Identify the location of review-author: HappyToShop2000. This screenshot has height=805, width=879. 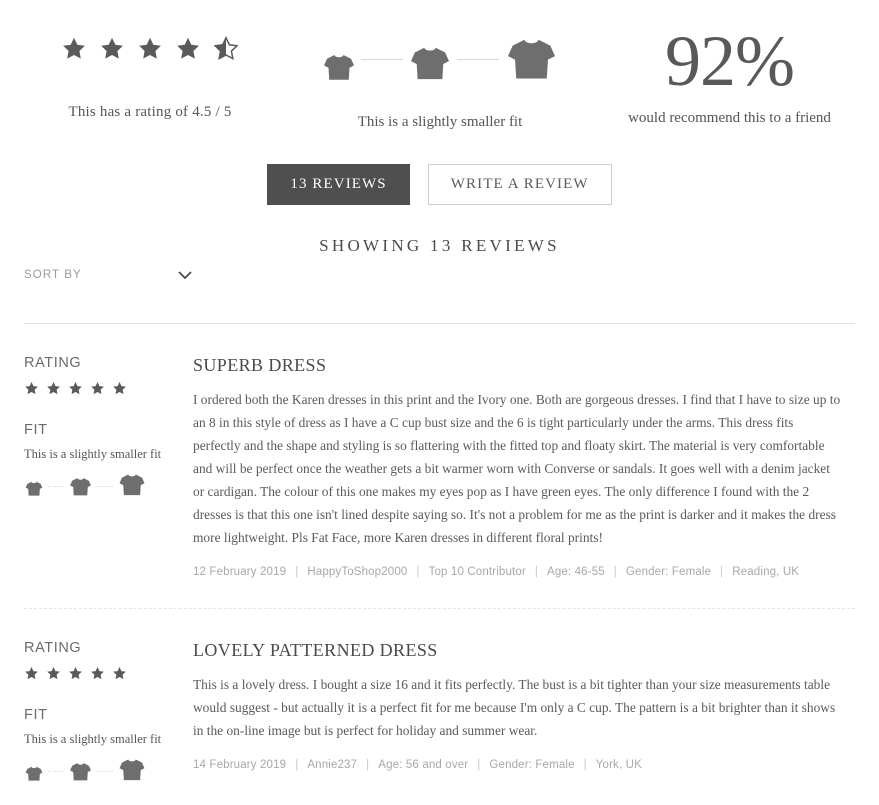
(357, 572).